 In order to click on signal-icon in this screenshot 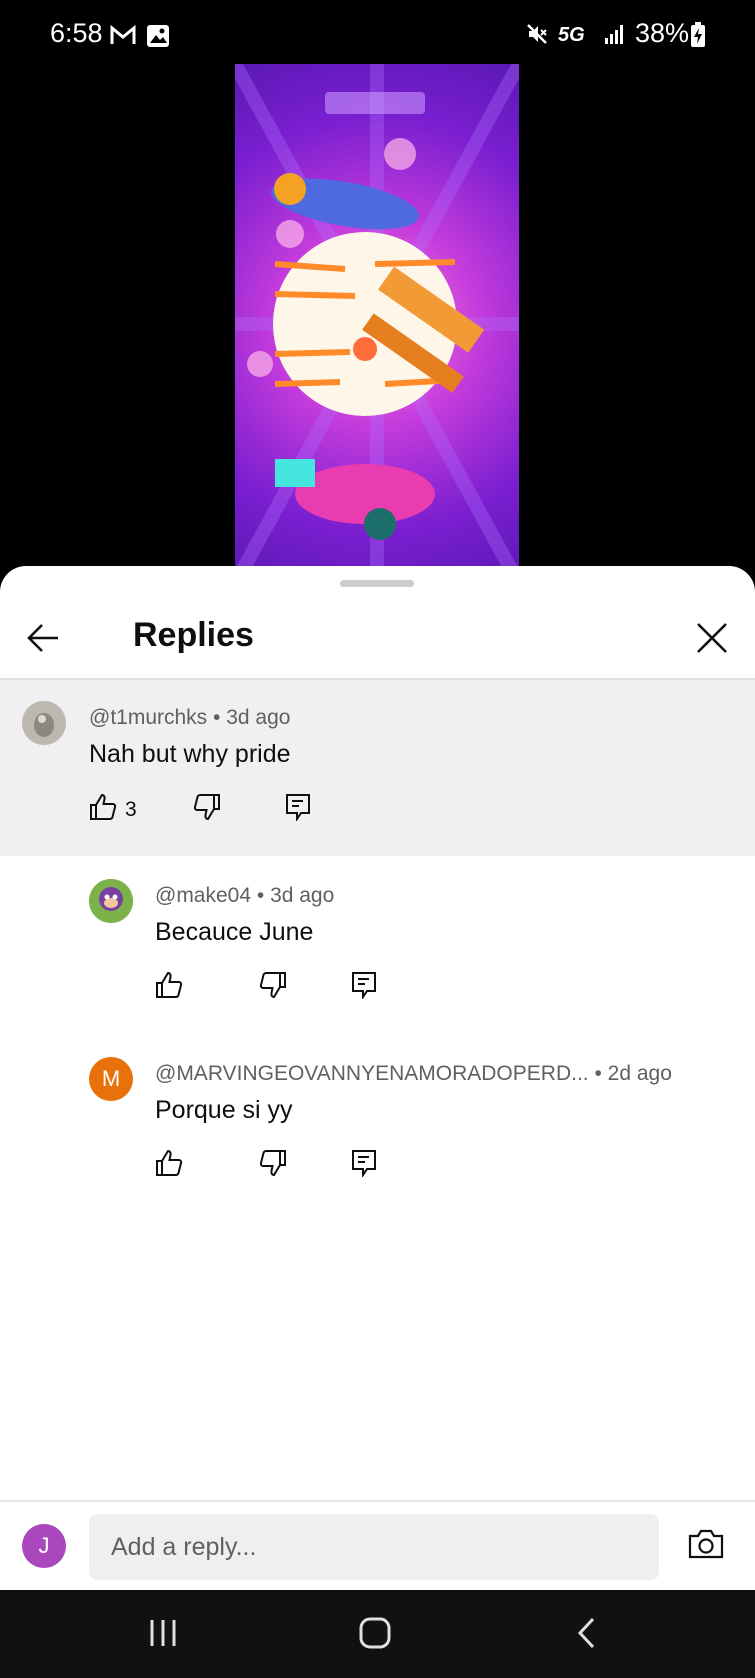, I will do `click(616, 36)`.